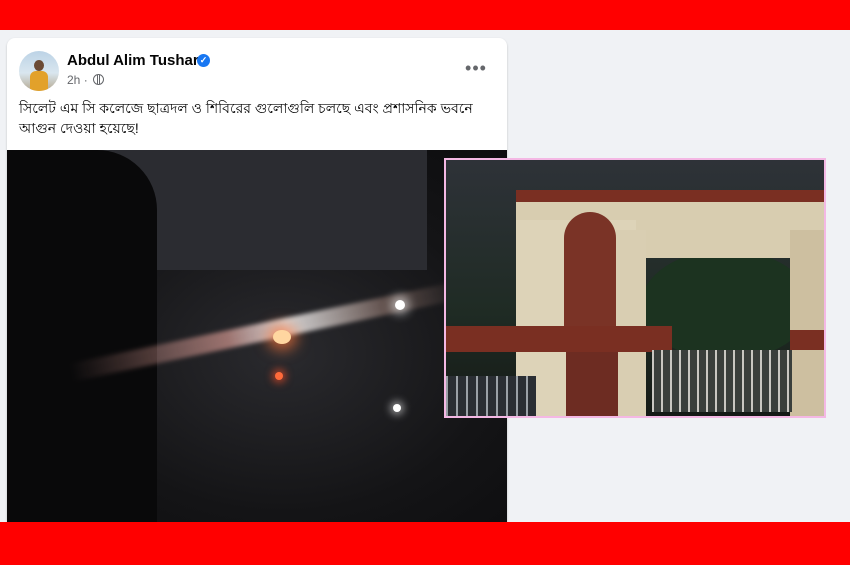 The width and height of the screenshot is (850, 565). Describe the element at coordinates (82, 336) in the screenshot. I see `video-trees` at that location.